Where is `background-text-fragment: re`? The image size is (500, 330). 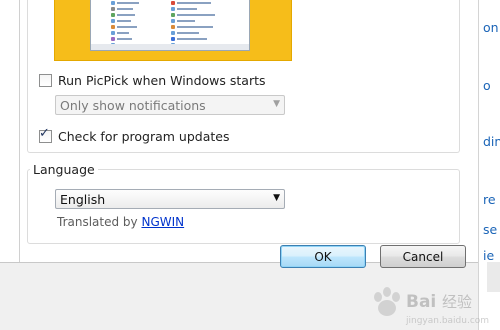 background-text-fragment: re is located at coordinates (489, 199).